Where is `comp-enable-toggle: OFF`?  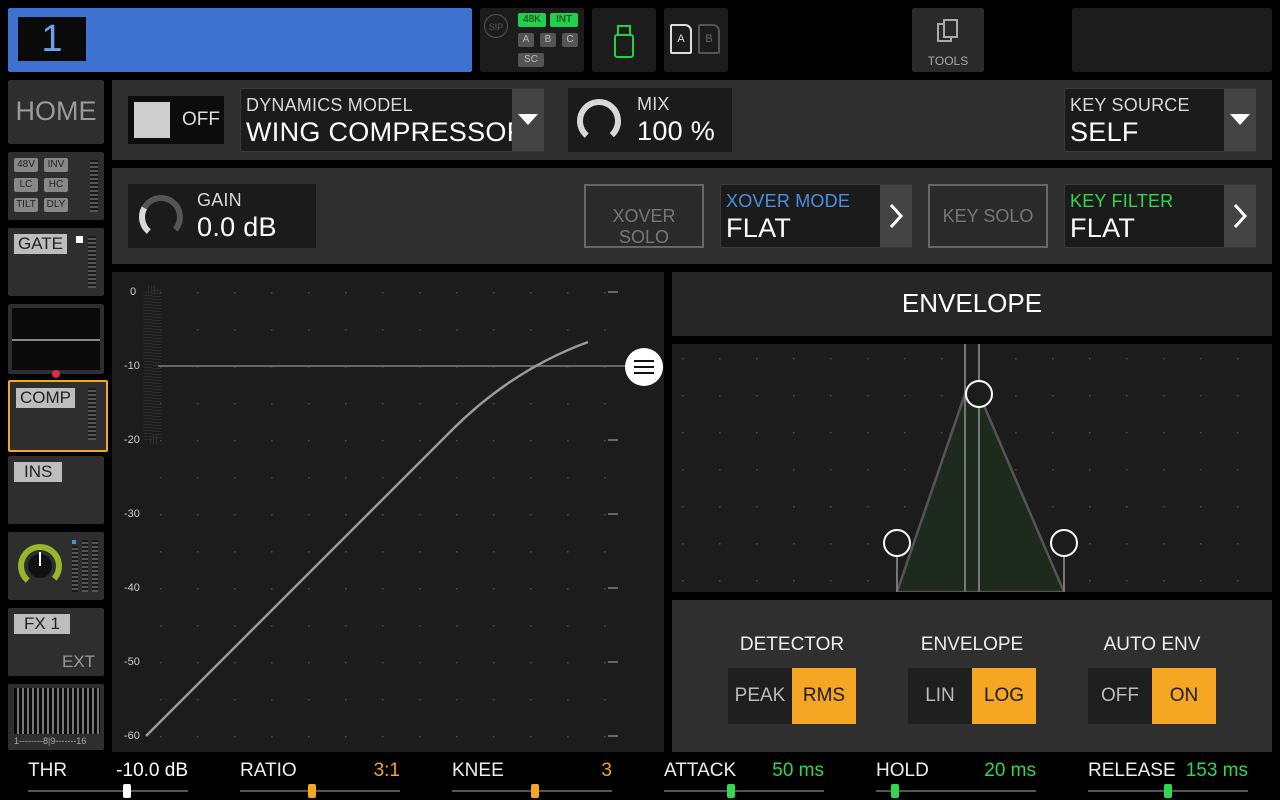
comp-enable-toggle: OFF is located at coordinates (176, 120).